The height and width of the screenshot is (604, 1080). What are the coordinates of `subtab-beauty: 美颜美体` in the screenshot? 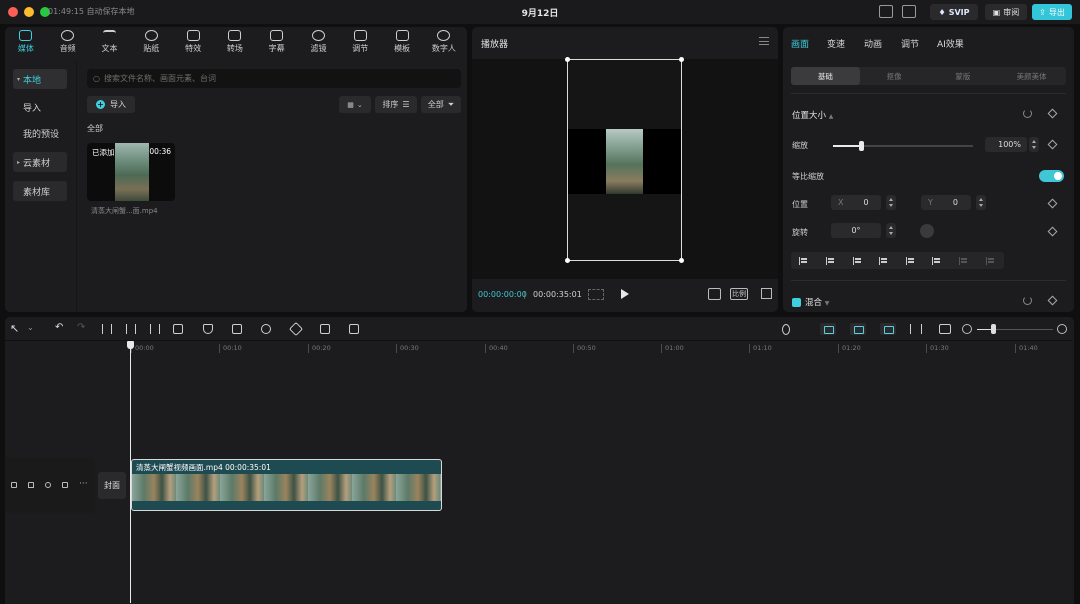 It's located at (1031, 76).